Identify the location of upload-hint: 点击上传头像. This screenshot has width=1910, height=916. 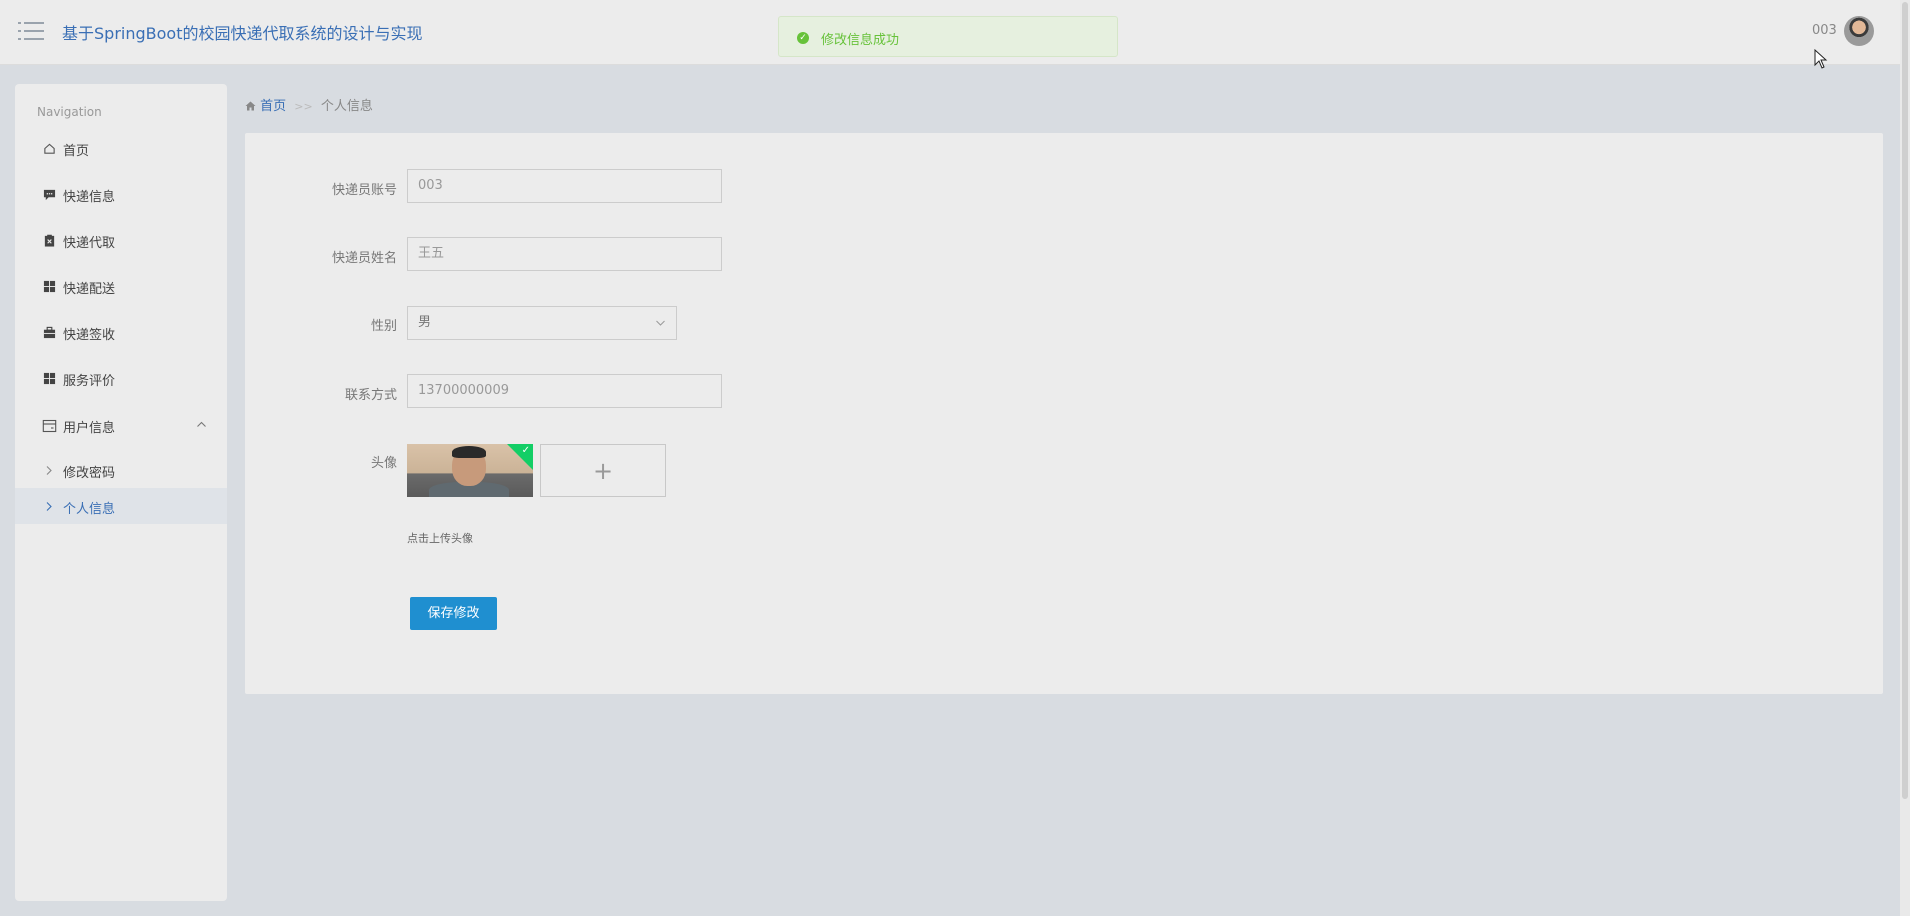
(440, 538).